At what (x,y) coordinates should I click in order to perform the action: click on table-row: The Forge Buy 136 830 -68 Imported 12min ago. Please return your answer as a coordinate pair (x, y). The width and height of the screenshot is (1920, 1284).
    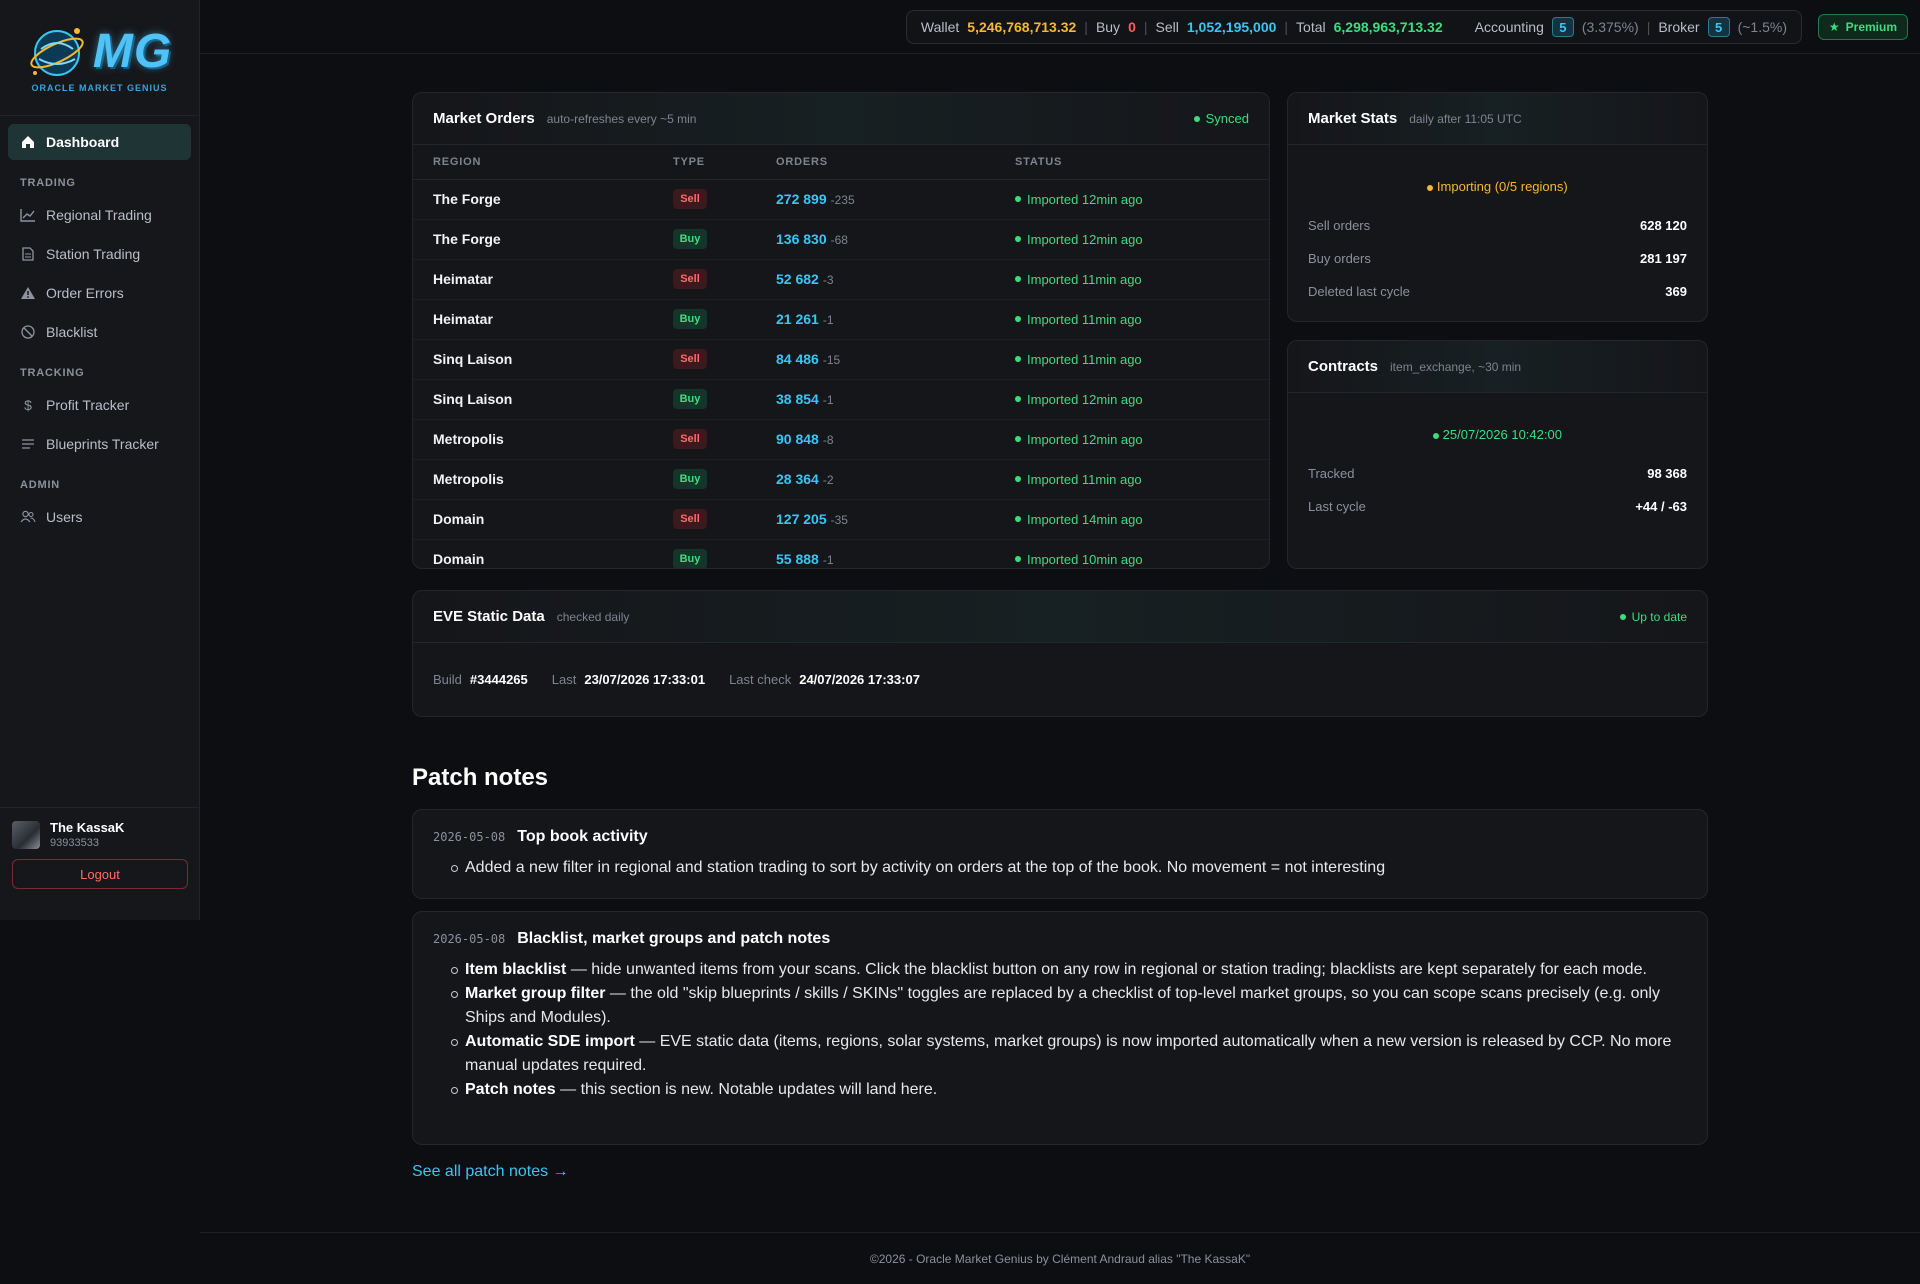
    Looking at the image, I should click on (841, 239).